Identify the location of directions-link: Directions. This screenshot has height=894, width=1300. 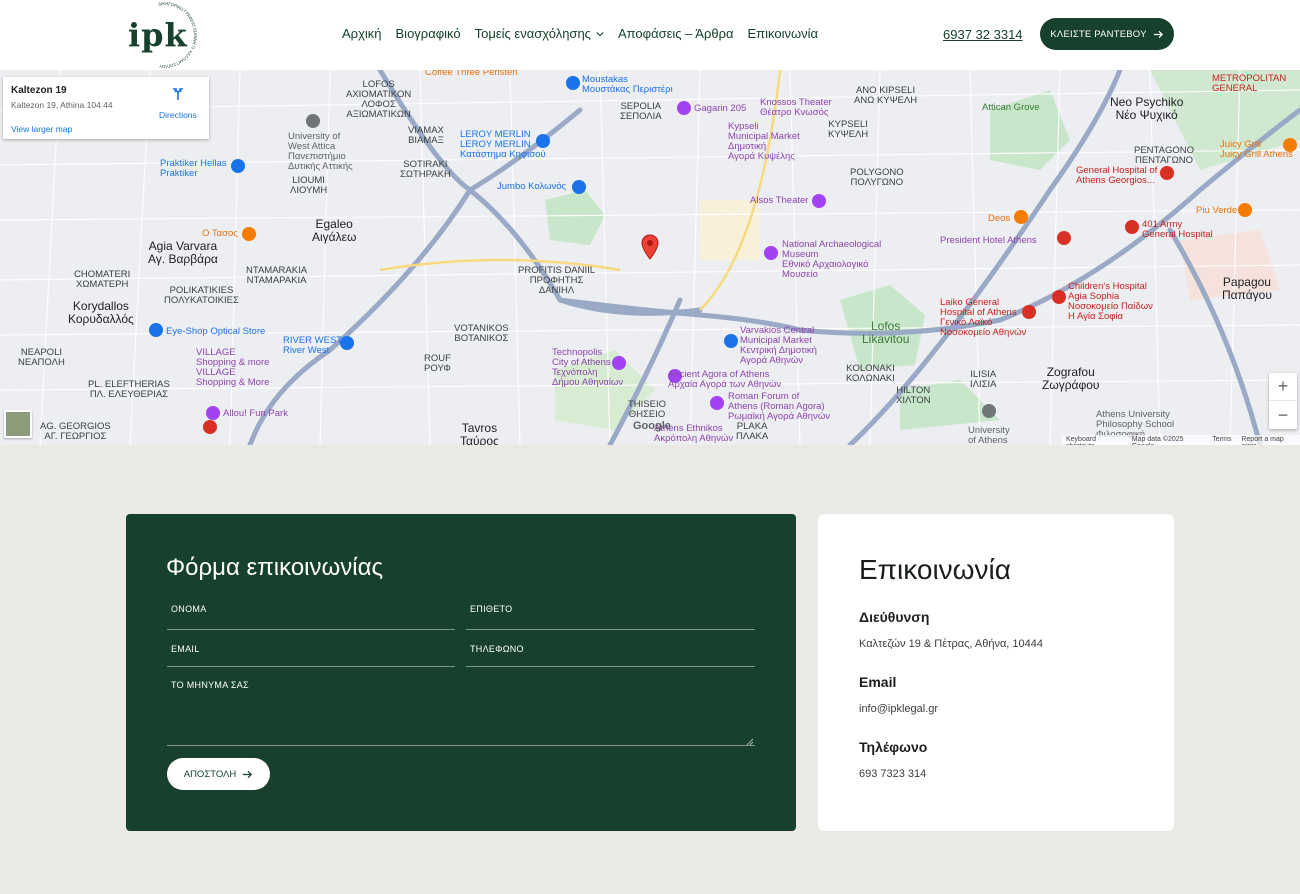
(178, 115).